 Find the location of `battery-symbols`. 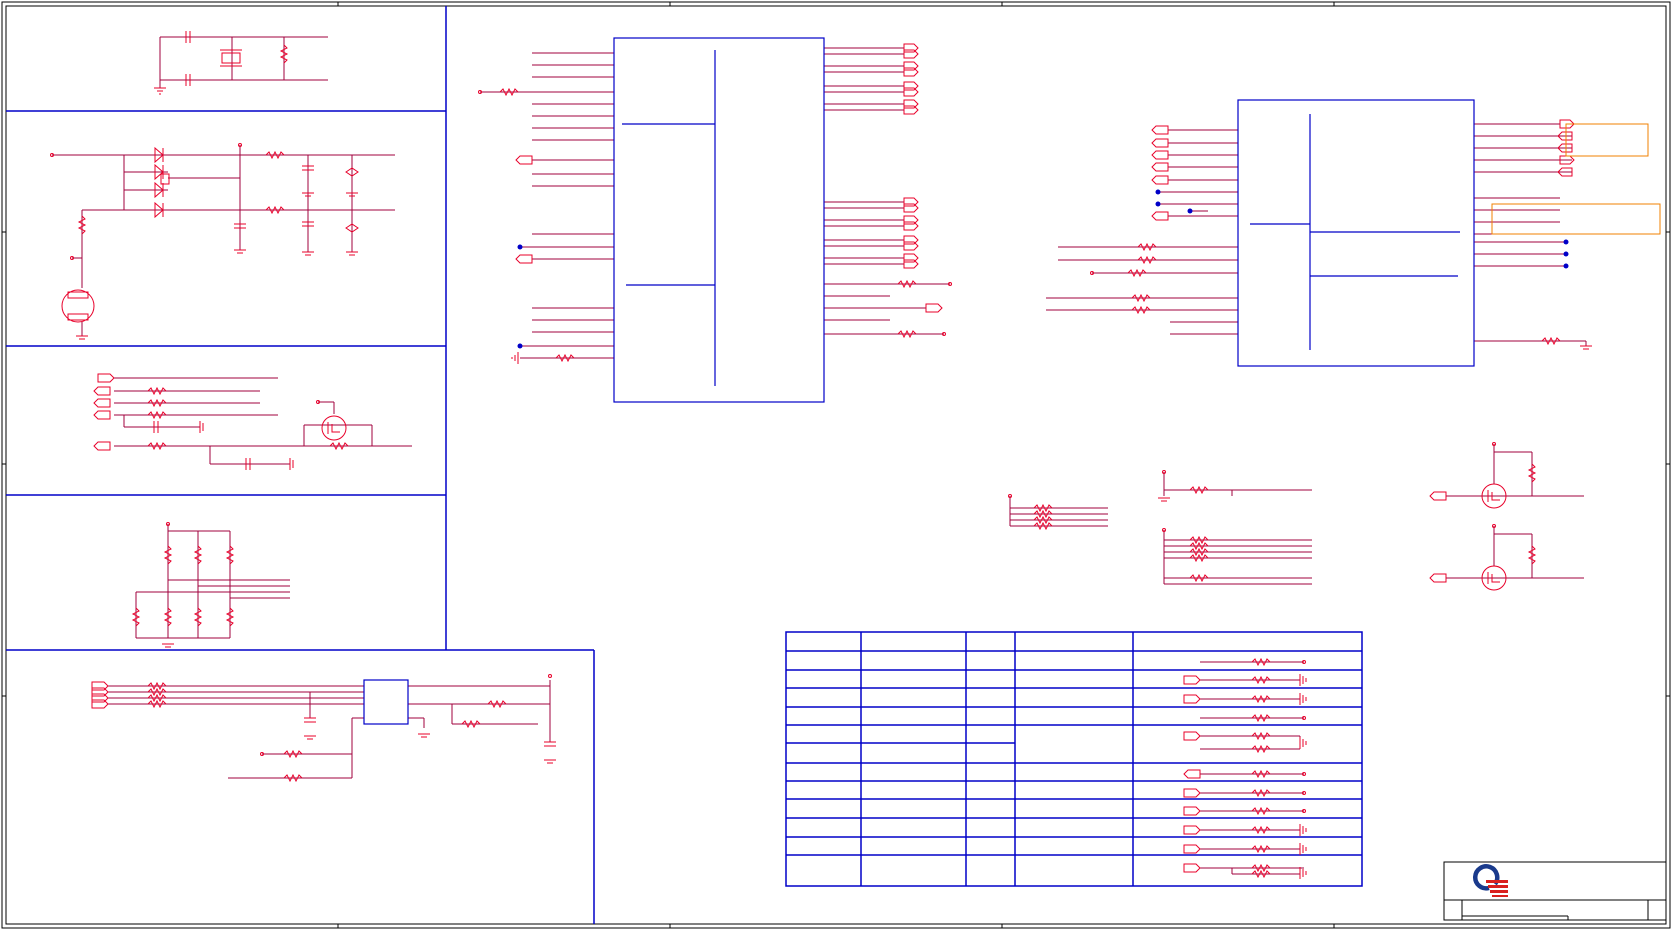

battery-symbols is located at coordinates (204, 241).